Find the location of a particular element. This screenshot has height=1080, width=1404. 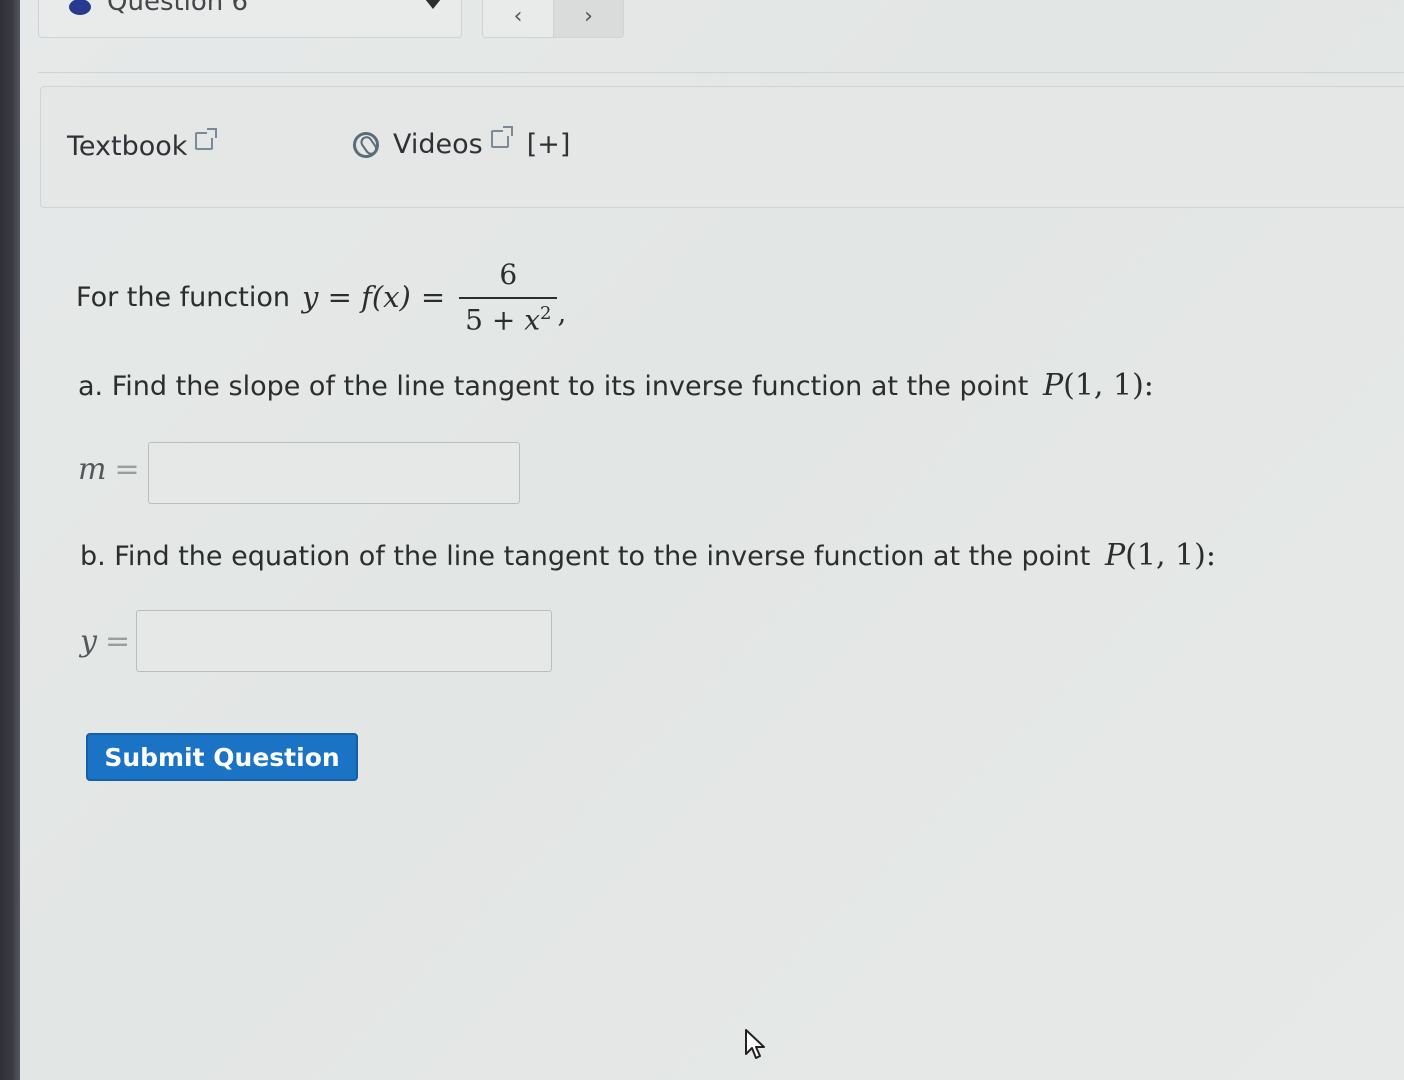

function-fraction: 6 5 + x2 is located at coordinates (508, 297).